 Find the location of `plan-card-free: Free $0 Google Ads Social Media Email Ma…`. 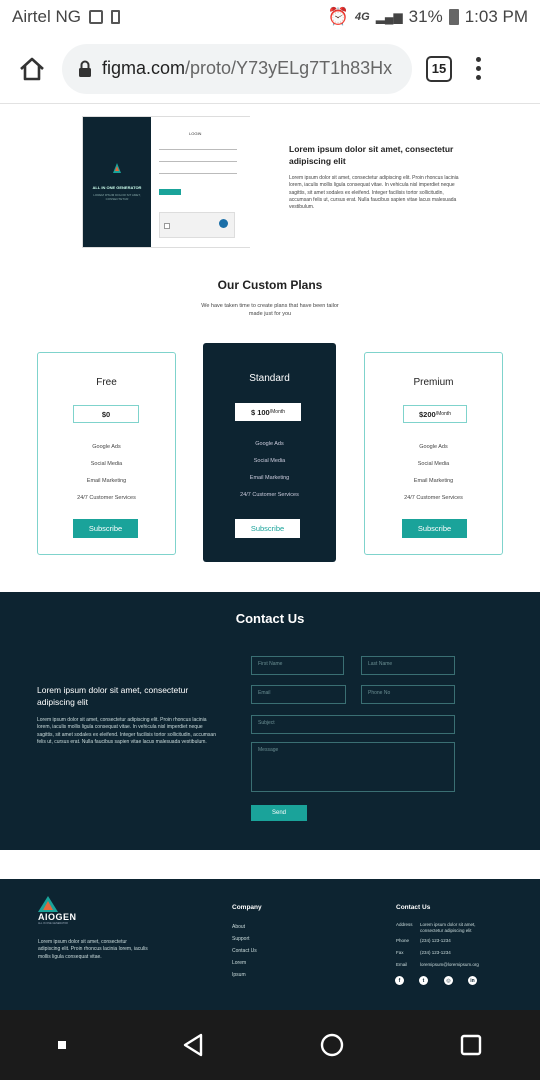

plan-card-free: Free $0 Google Ads Social Media Email Ma… is located at coordinates (106, 453).